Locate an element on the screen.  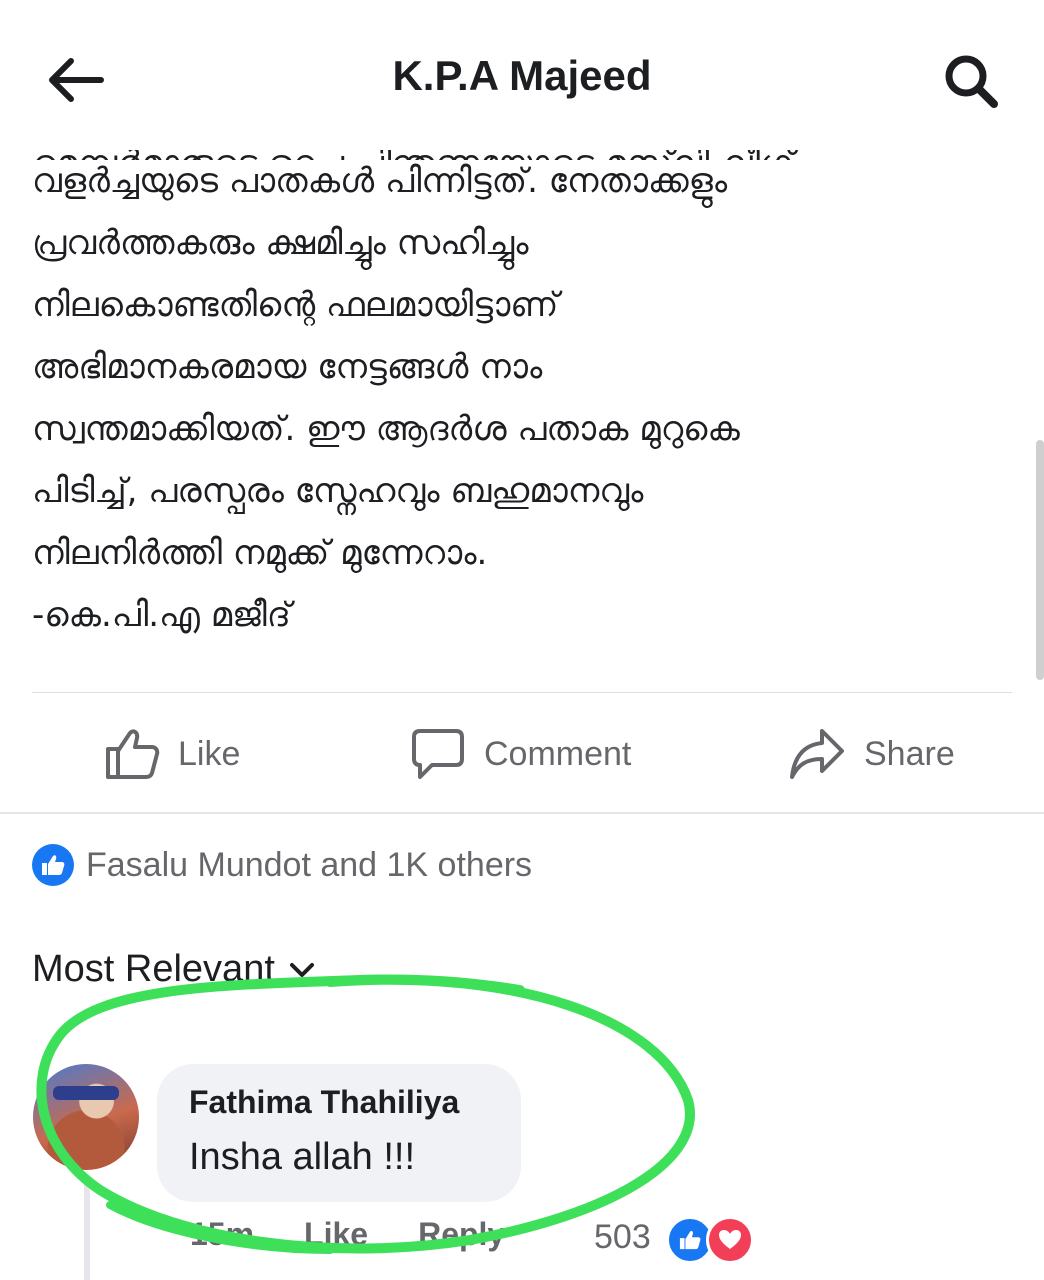
top-bar: K.P.A Majeed is located at coordinates (522, 75).